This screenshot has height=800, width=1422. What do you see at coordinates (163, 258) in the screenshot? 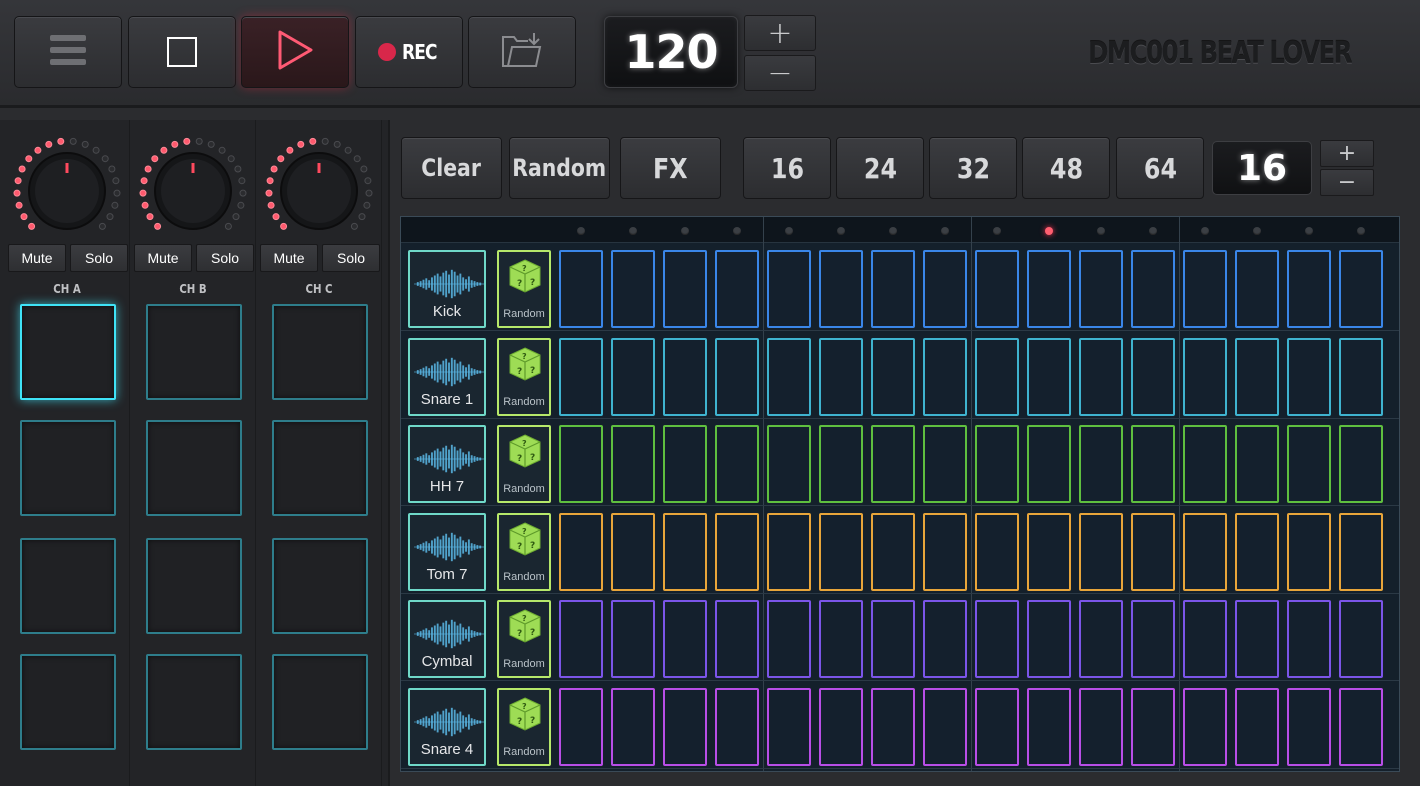
I see `mute-button: Mute` at bounding box center [163, 258].